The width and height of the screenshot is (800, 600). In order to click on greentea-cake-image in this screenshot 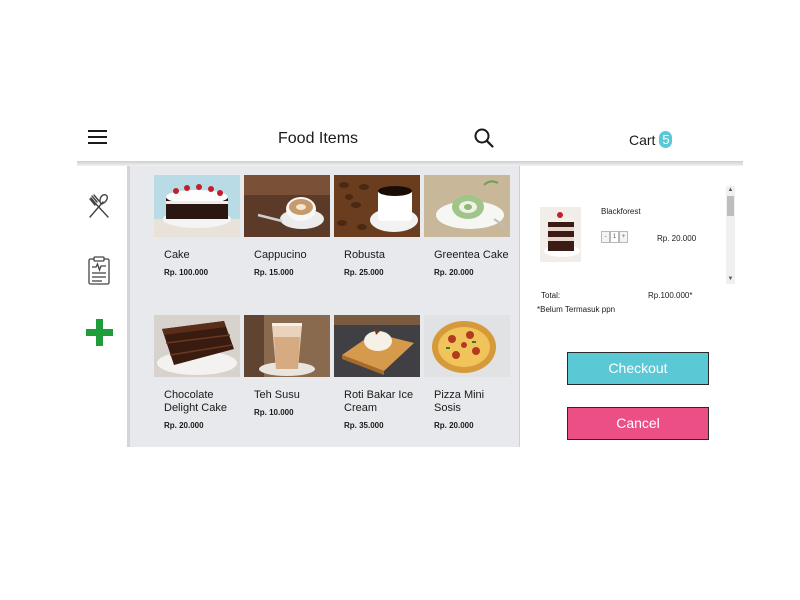, I will do `click(467, 206)`.